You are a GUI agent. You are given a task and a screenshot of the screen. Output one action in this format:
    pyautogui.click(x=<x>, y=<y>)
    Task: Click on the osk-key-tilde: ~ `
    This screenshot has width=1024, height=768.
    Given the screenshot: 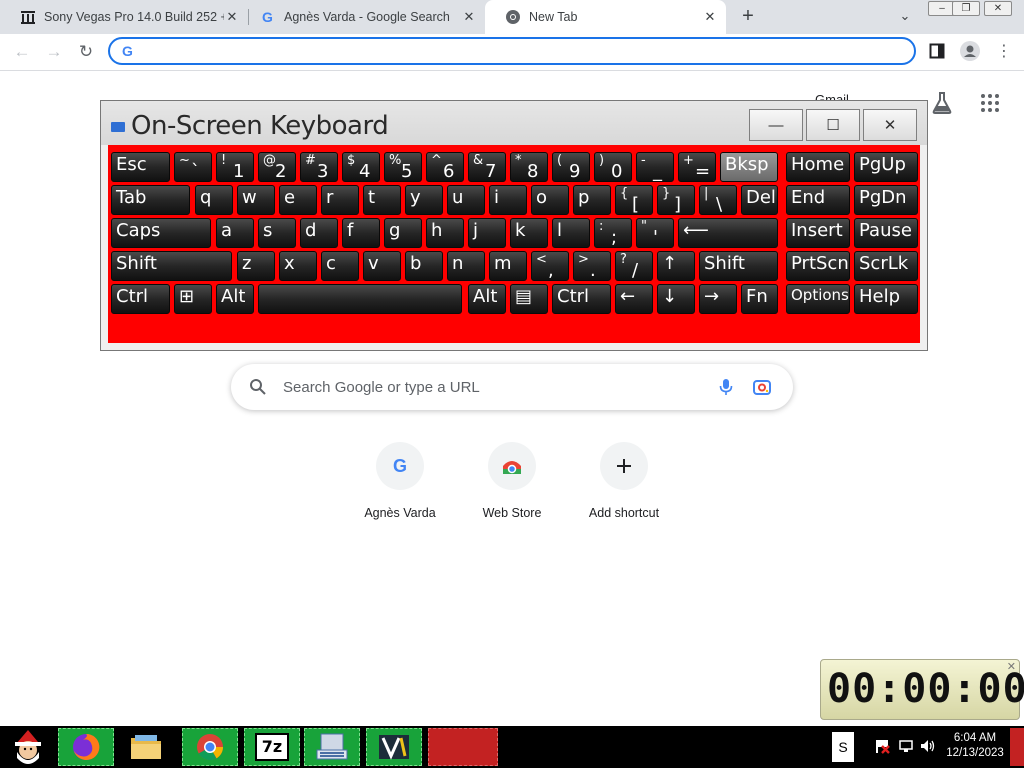 What is the action you would take?
    pyautogui.click(x=193, y=167)
    